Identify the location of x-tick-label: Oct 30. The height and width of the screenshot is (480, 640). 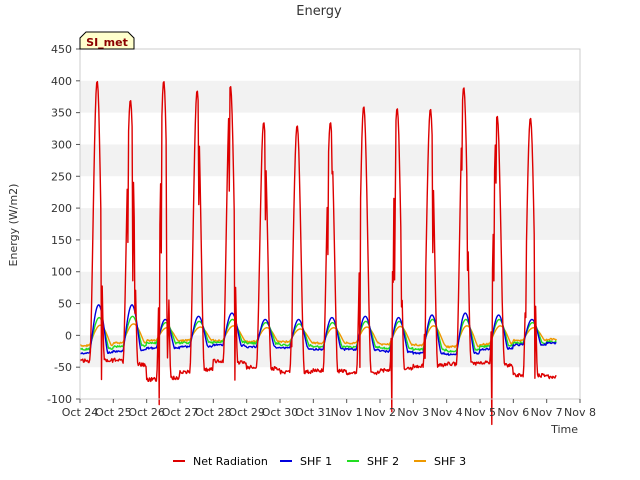
(280, 412).